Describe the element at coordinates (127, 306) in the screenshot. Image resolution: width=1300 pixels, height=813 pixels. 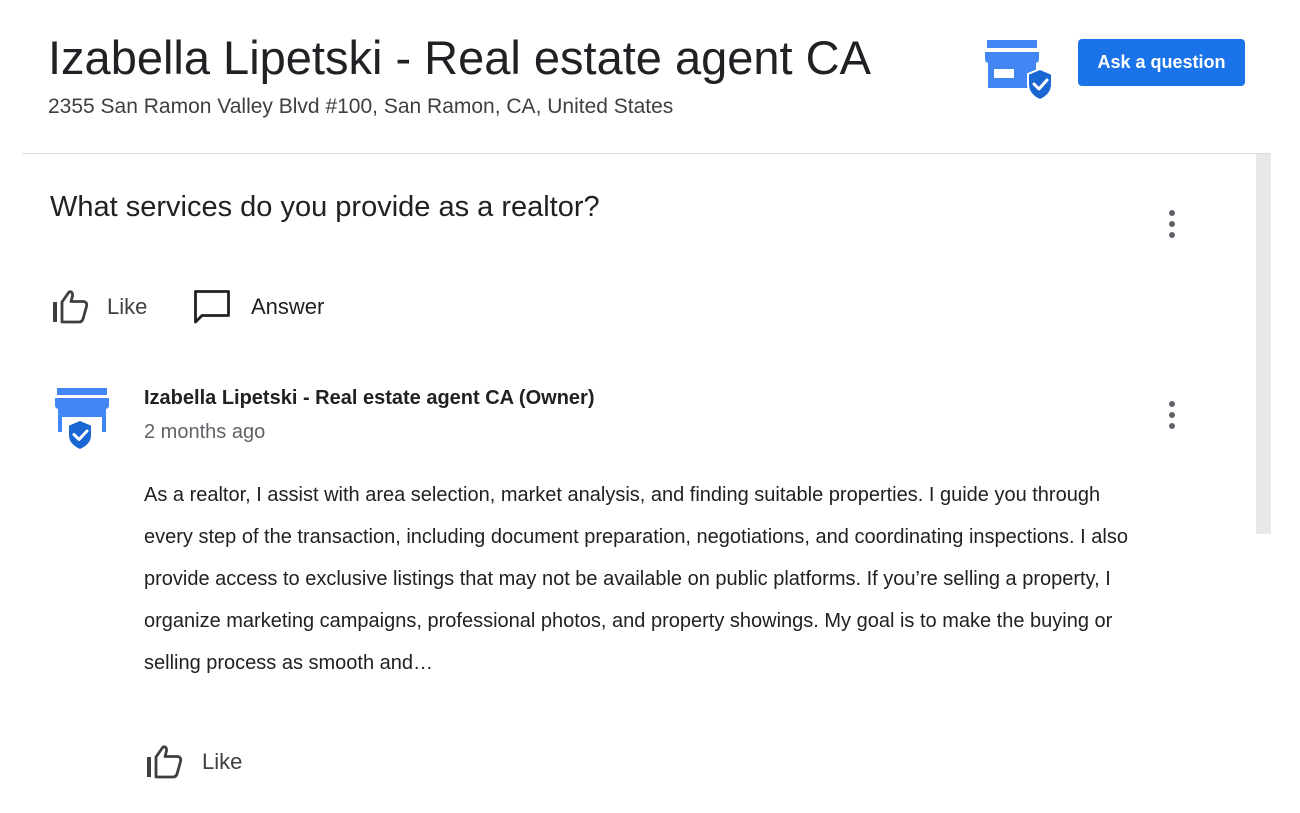
I see `question-like-label: Like` at that location.